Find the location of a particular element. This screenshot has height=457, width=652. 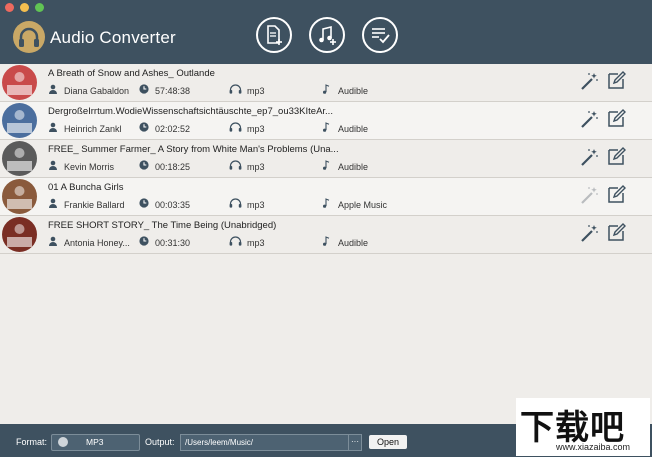

format-label: Format: is located at coordinates (32, 442).